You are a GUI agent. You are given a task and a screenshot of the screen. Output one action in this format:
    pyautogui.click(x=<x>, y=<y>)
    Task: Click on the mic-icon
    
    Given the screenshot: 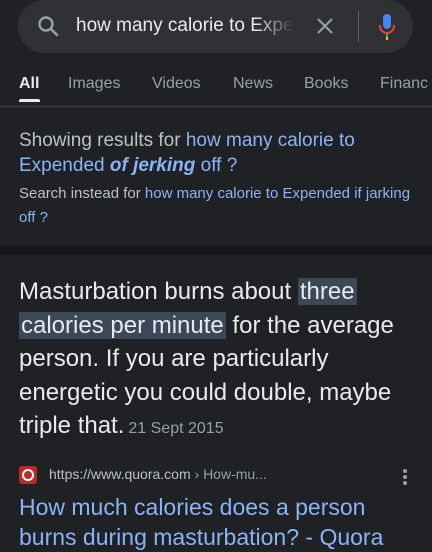 What is the action you would take?
    pyautogui.click(x=387, y=27)
    